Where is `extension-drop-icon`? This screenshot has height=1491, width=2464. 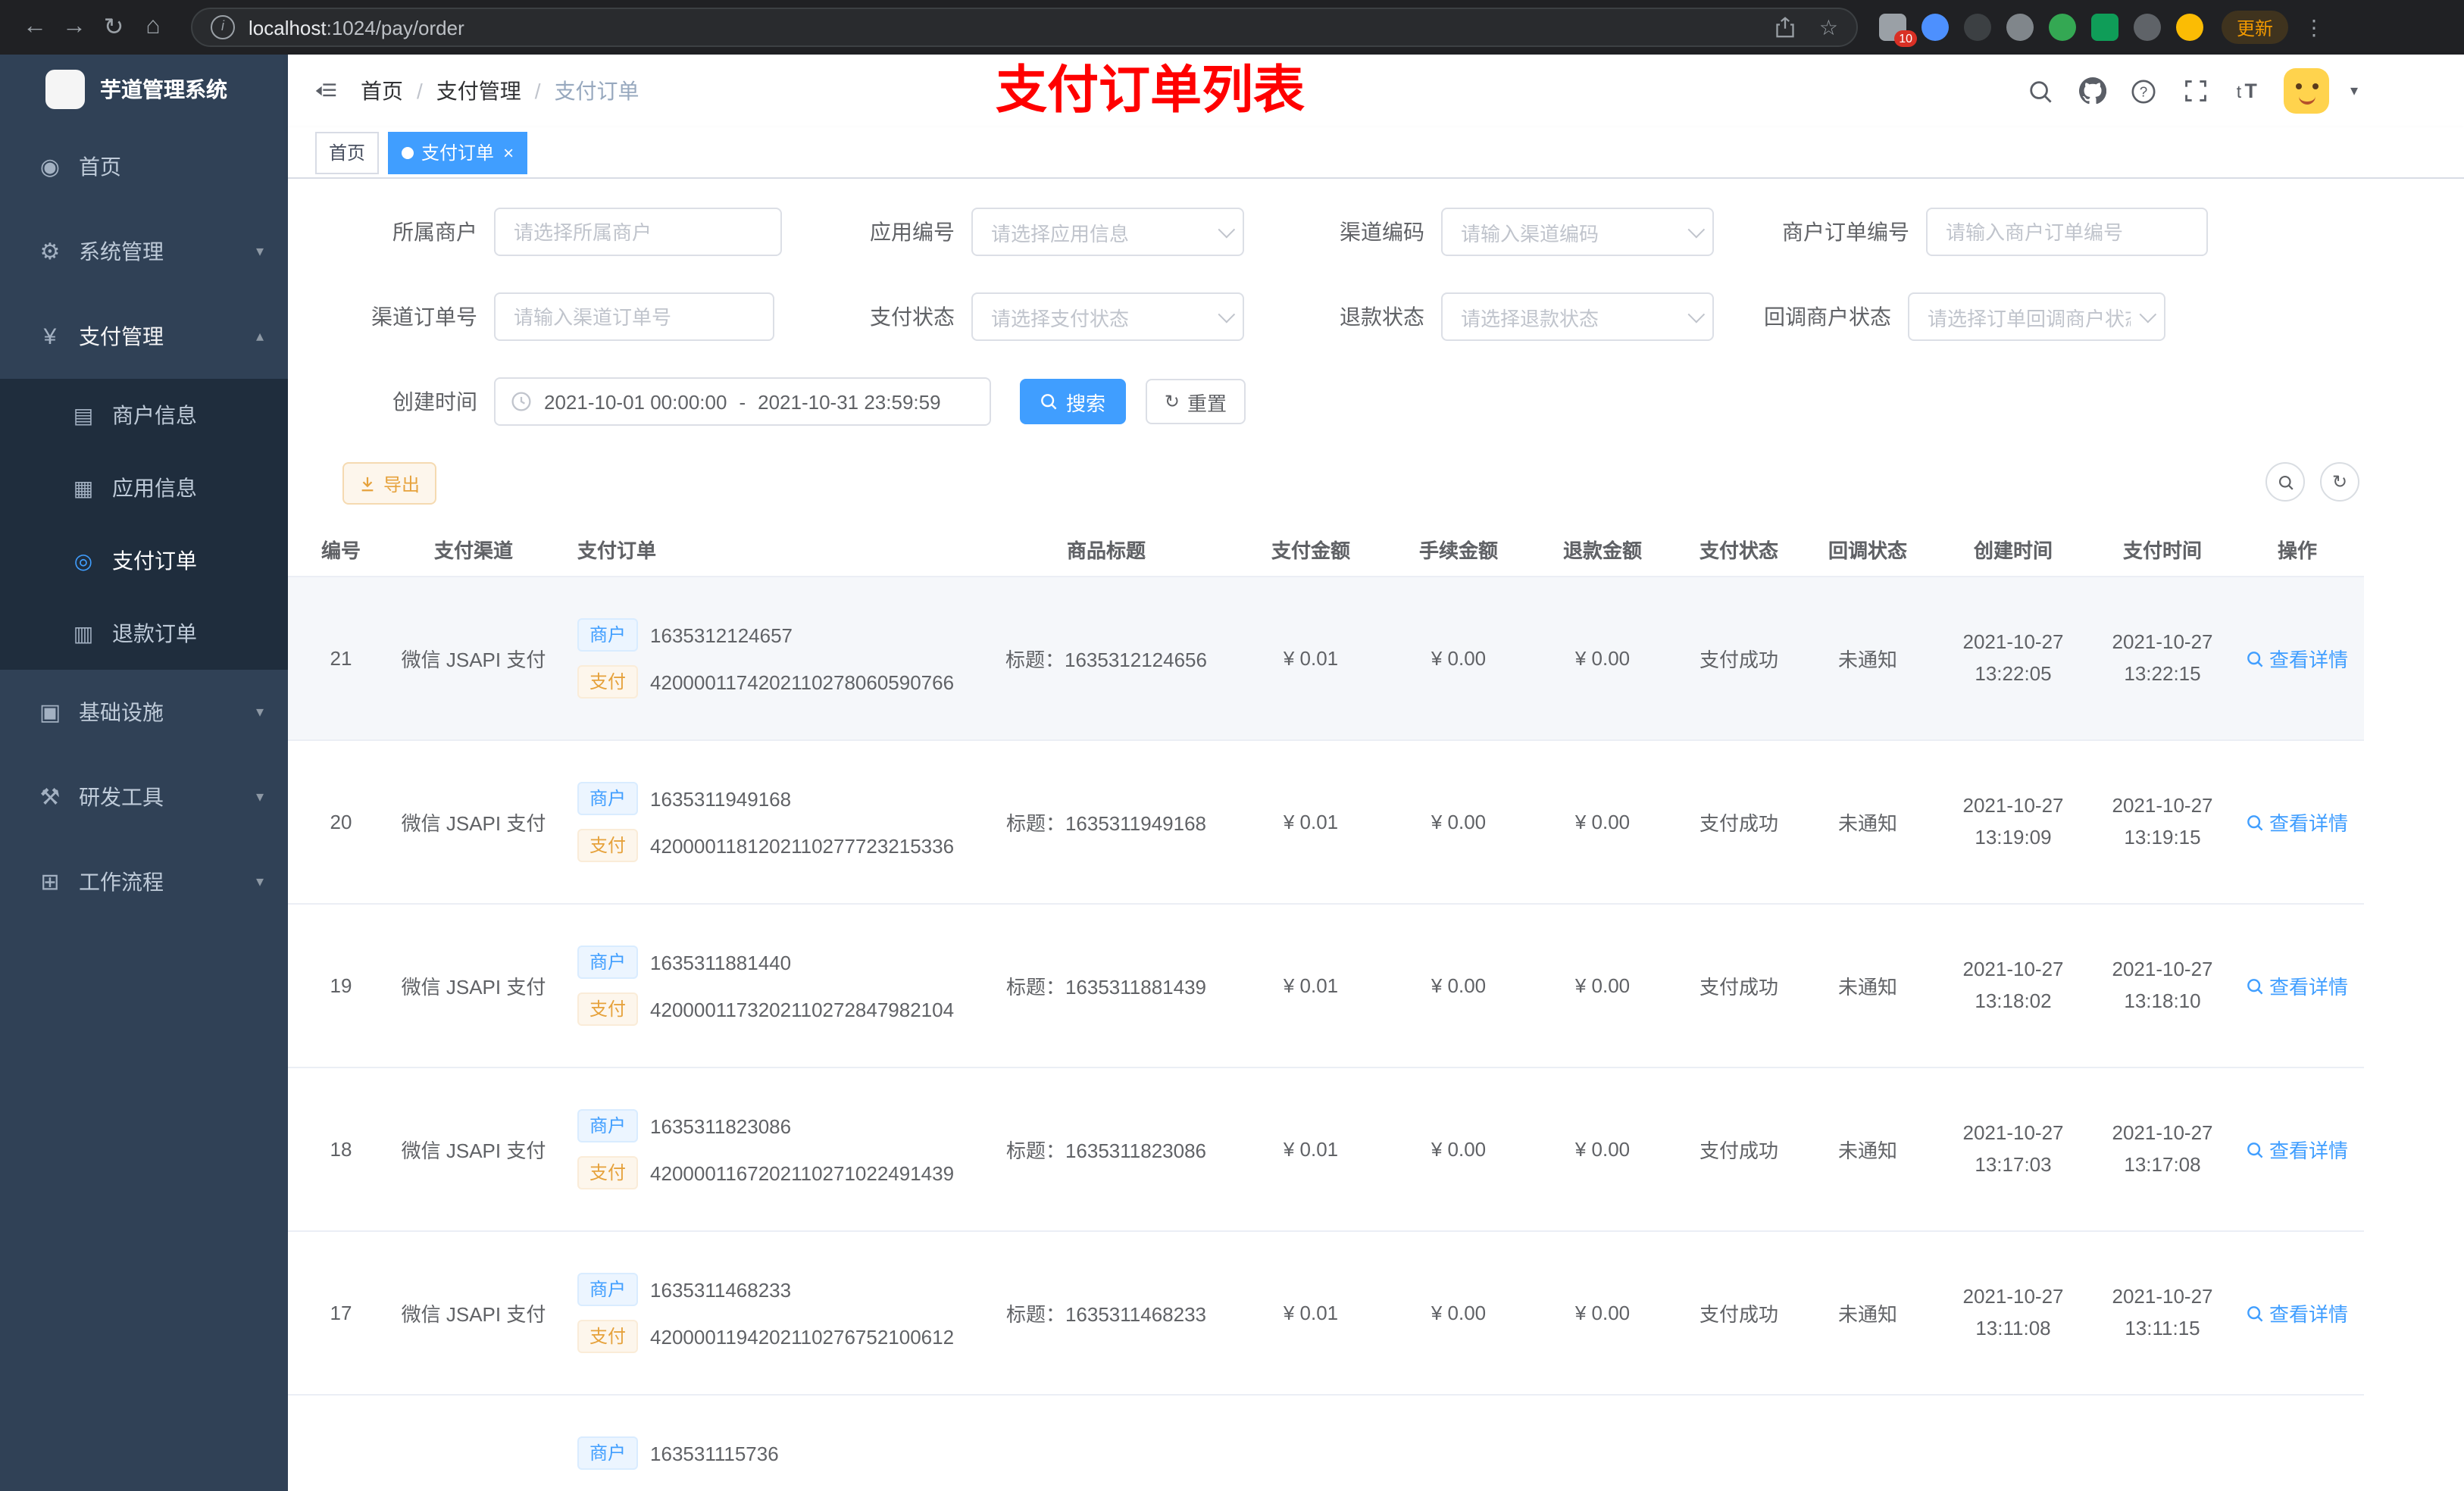
extension-drop-icon is located at coordinates (1935, 27).